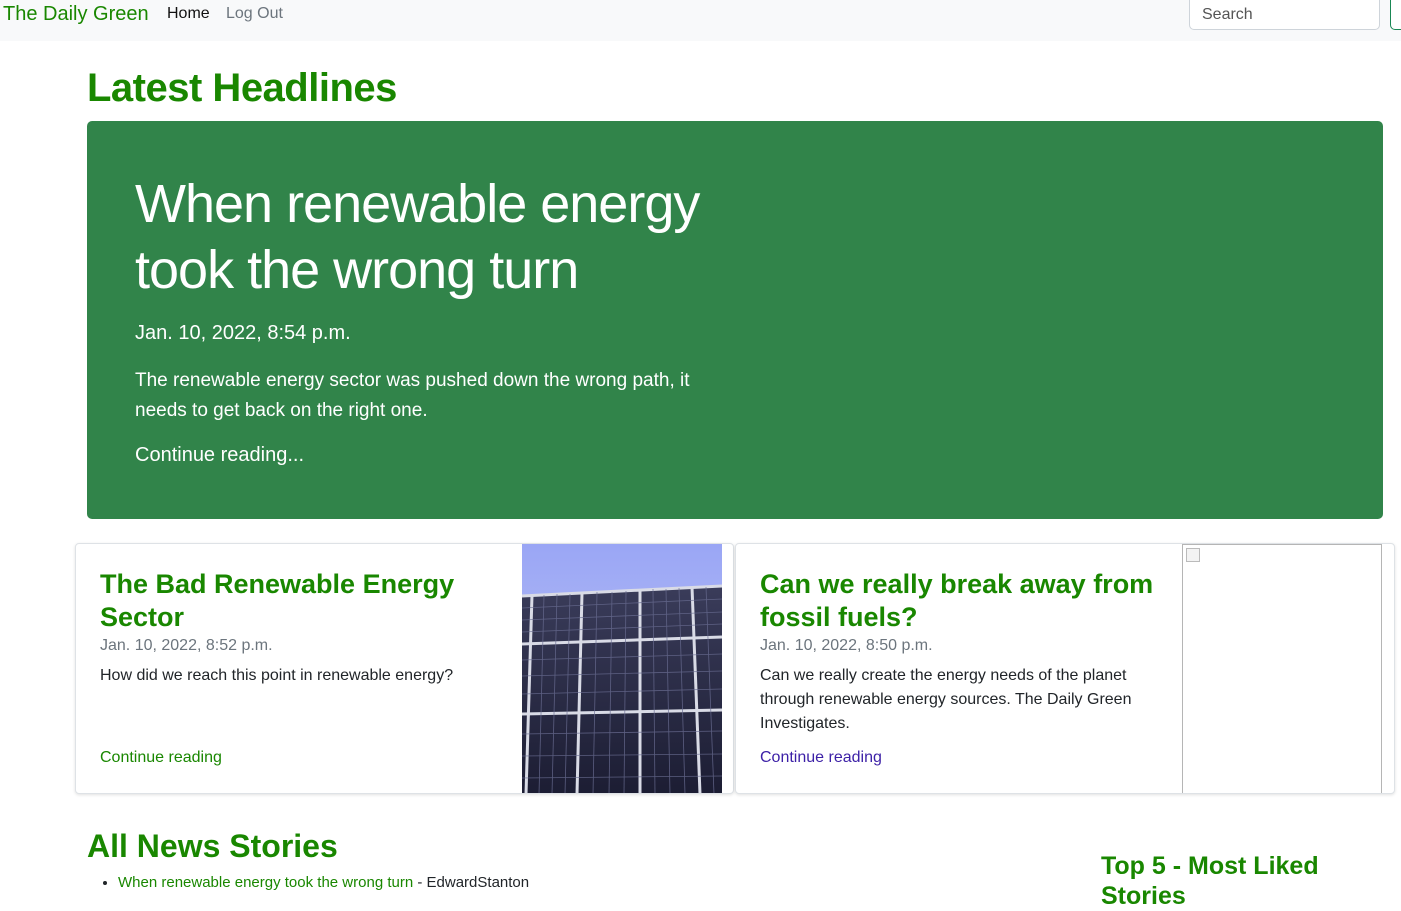 Image resolution: width=1401 pixels, height=911 pixels. I want to click on broken-image-icon, so click(1193, 555).